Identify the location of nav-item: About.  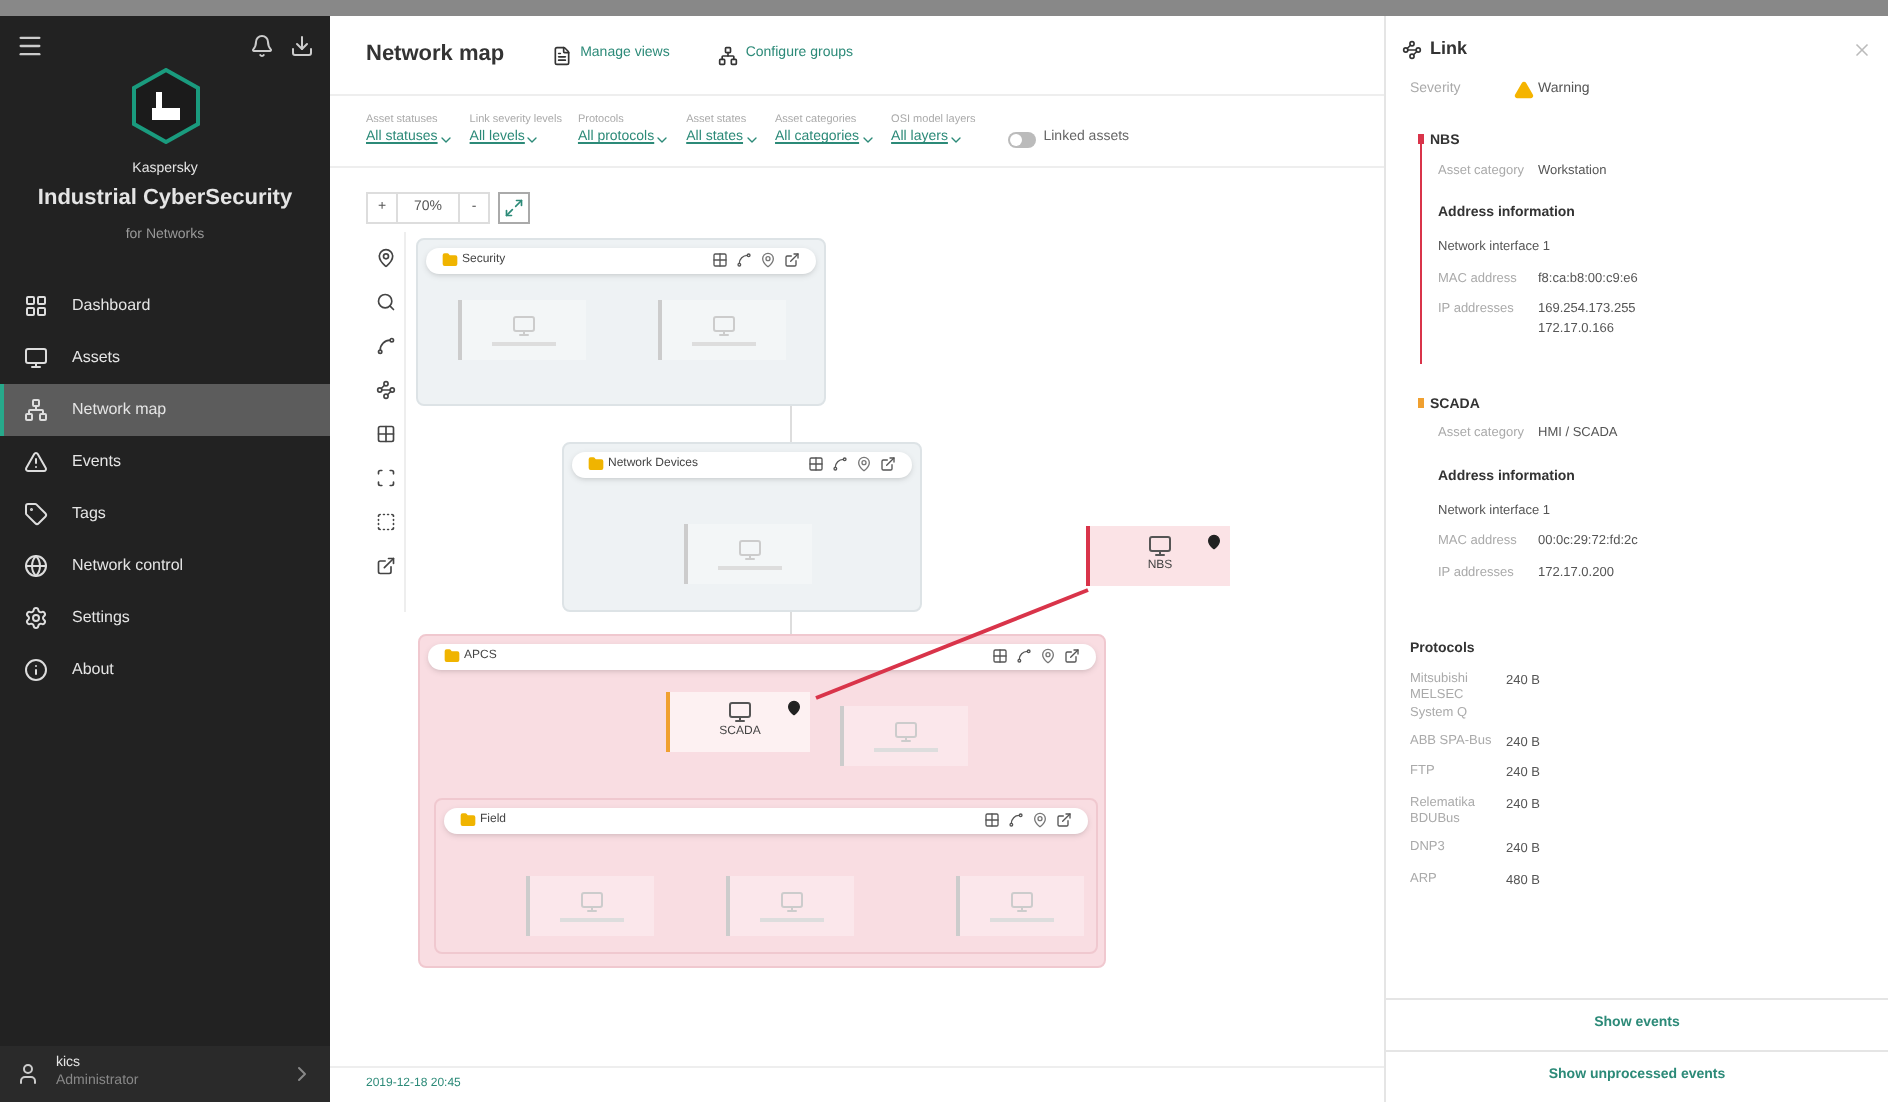
(165, 669).